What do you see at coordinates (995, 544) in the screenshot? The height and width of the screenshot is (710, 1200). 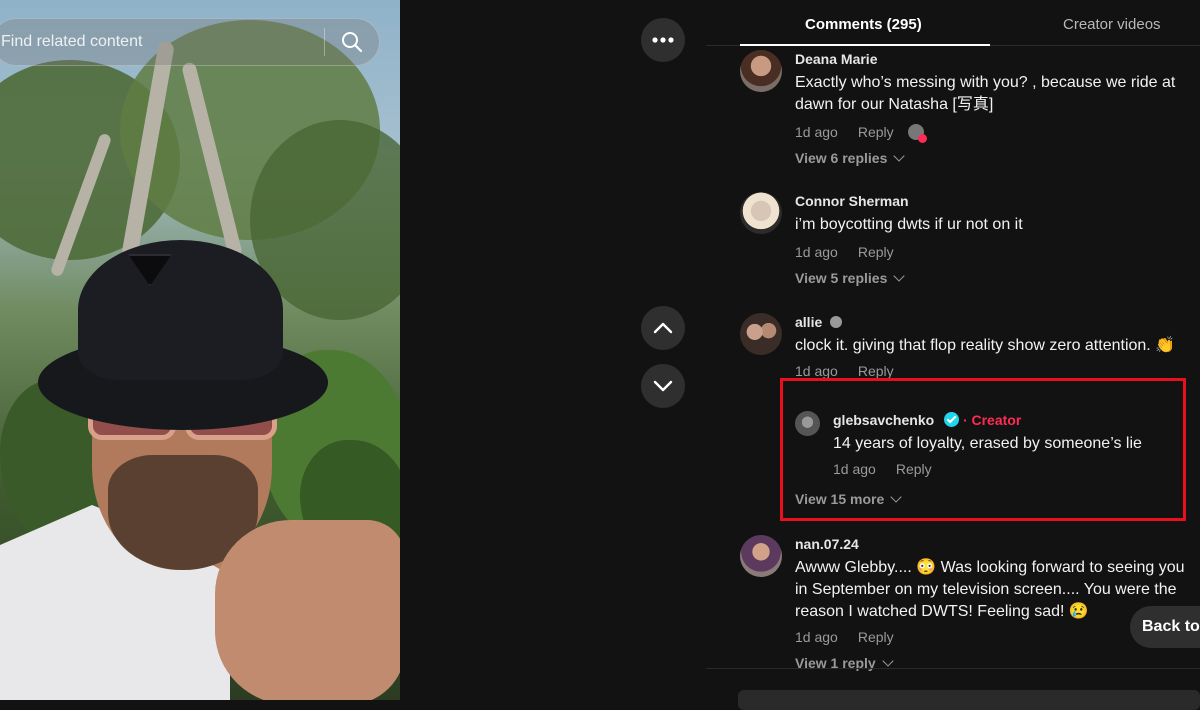 I see `comment-username: nan.07.24` at bounding box center [995, 544].